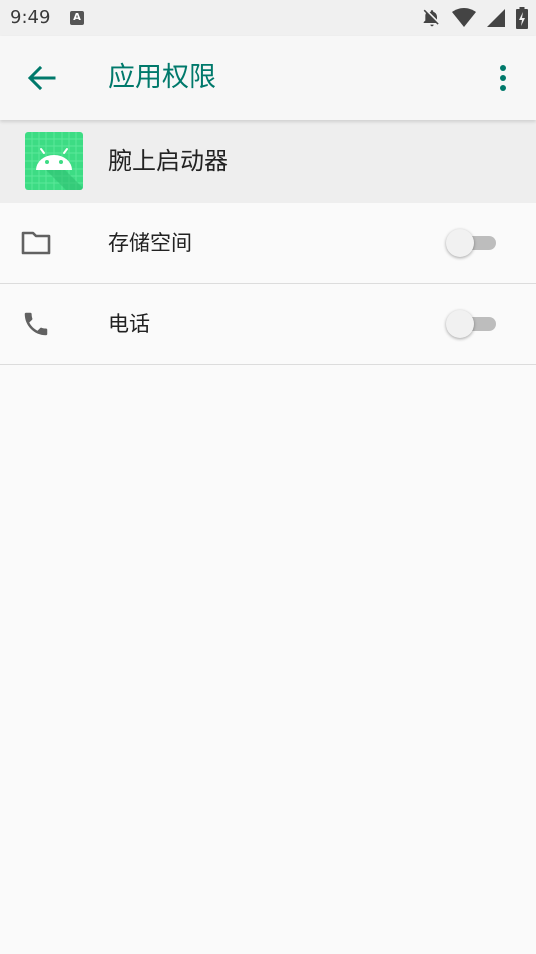  What do you see at coordinates (168, 161) in the screenshot?
I see `app-name: 腕上启动器` at bounding box center [168, 161].